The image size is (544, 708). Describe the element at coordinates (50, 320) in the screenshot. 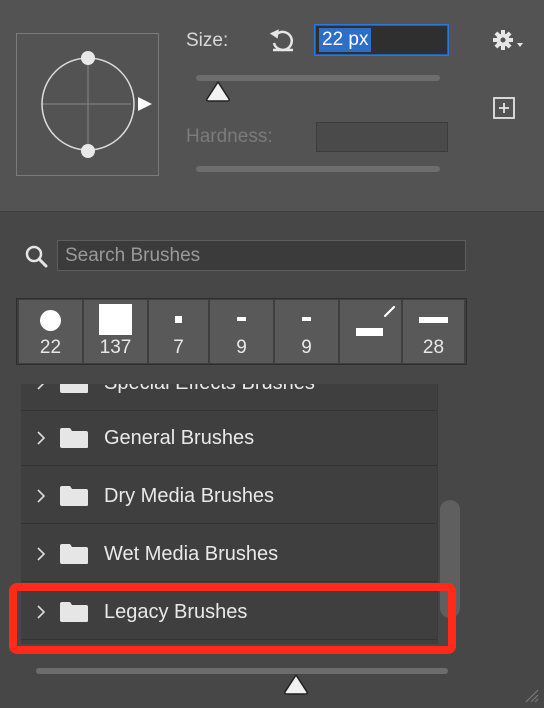

I see `round-brush-icon` at that location.